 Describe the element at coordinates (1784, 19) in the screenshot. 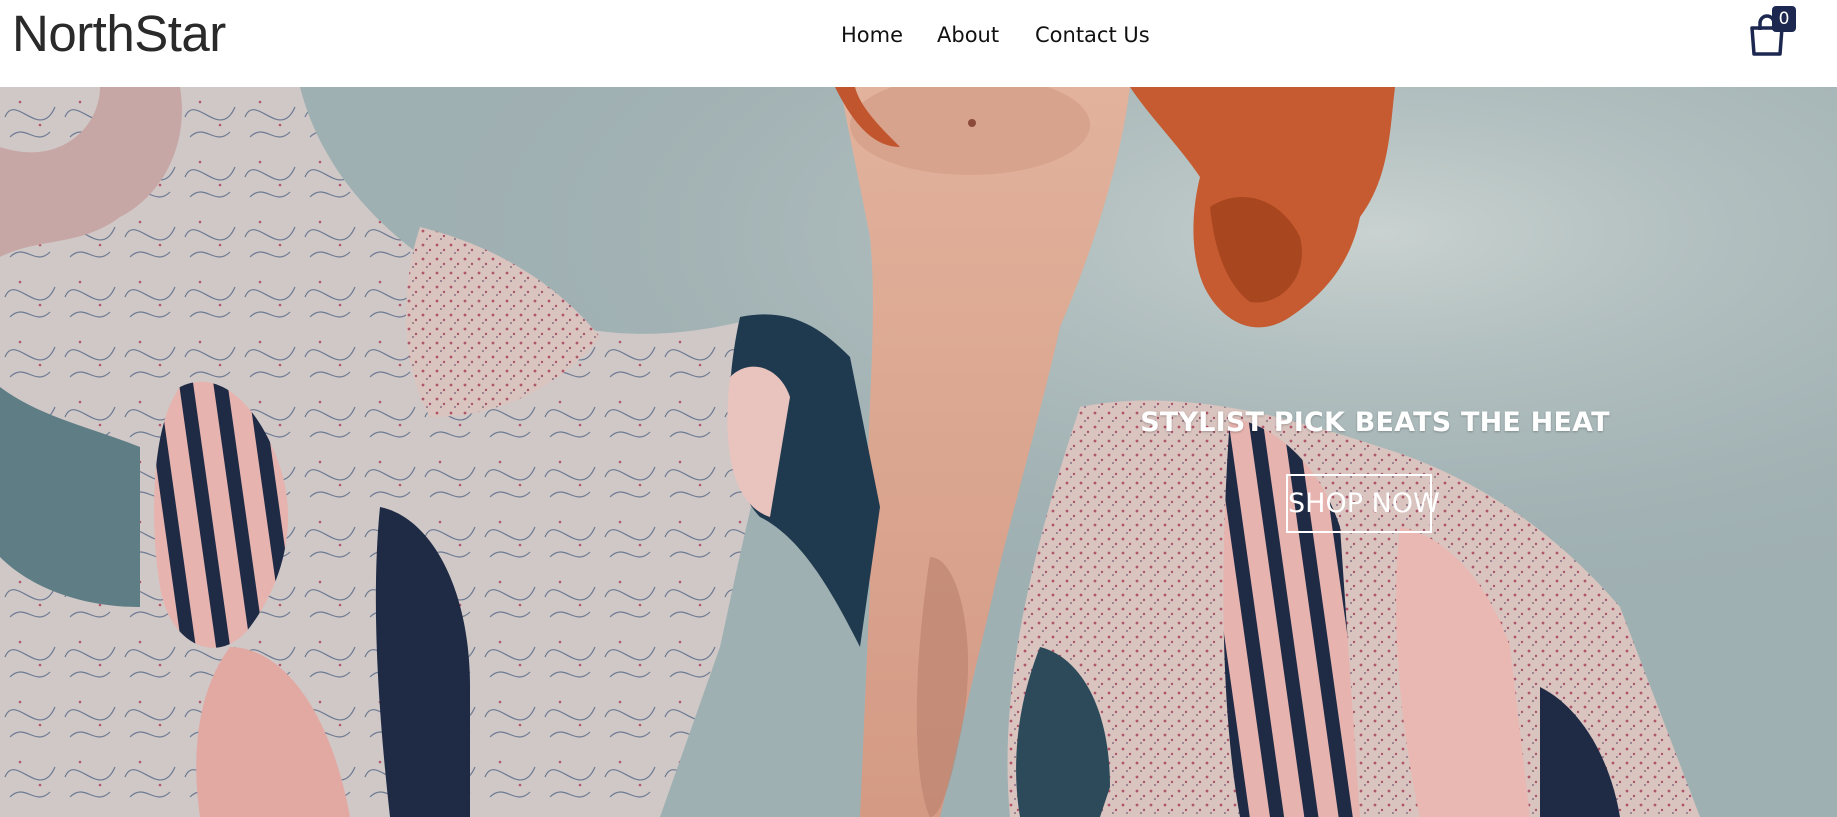

I see `cart-count-badge: 0` at that location.